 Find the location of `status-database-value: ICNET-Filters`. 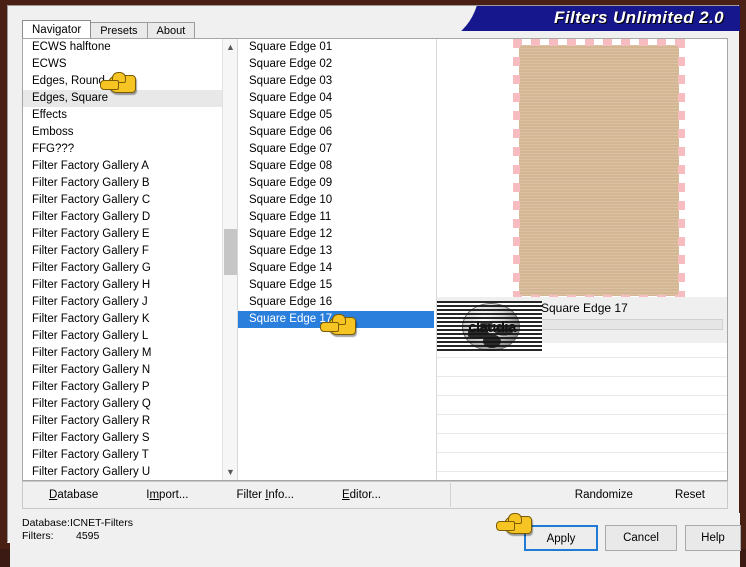

status-database-value: ICNET-Filters is located at coordinates (101, 523).